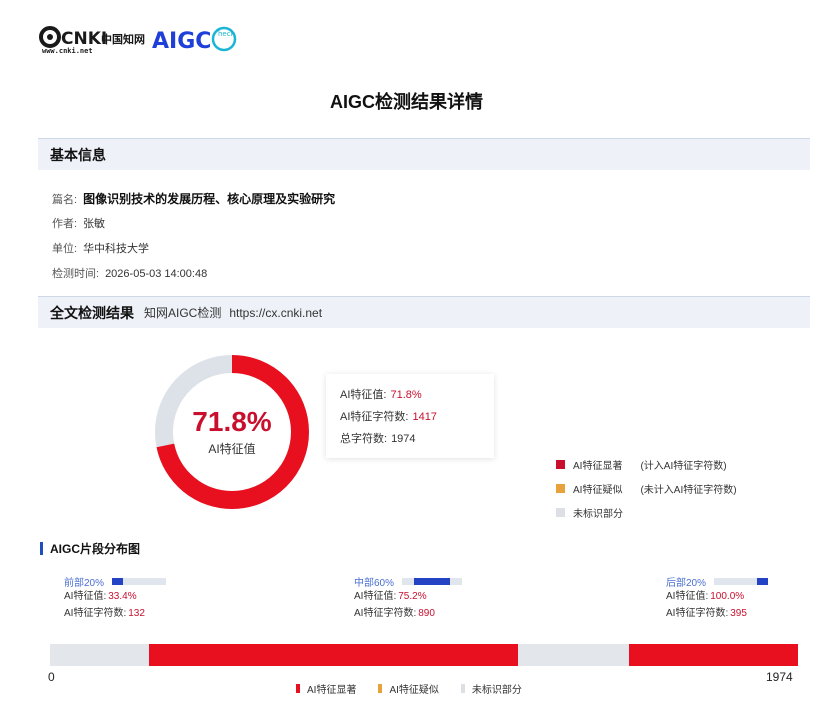 The height and width of the screenshot is (702, 813). Describe the element at coordinates (183, 313) in the screenshot. I see `full-result-subtitle: 知网AIGC检测` at that location.